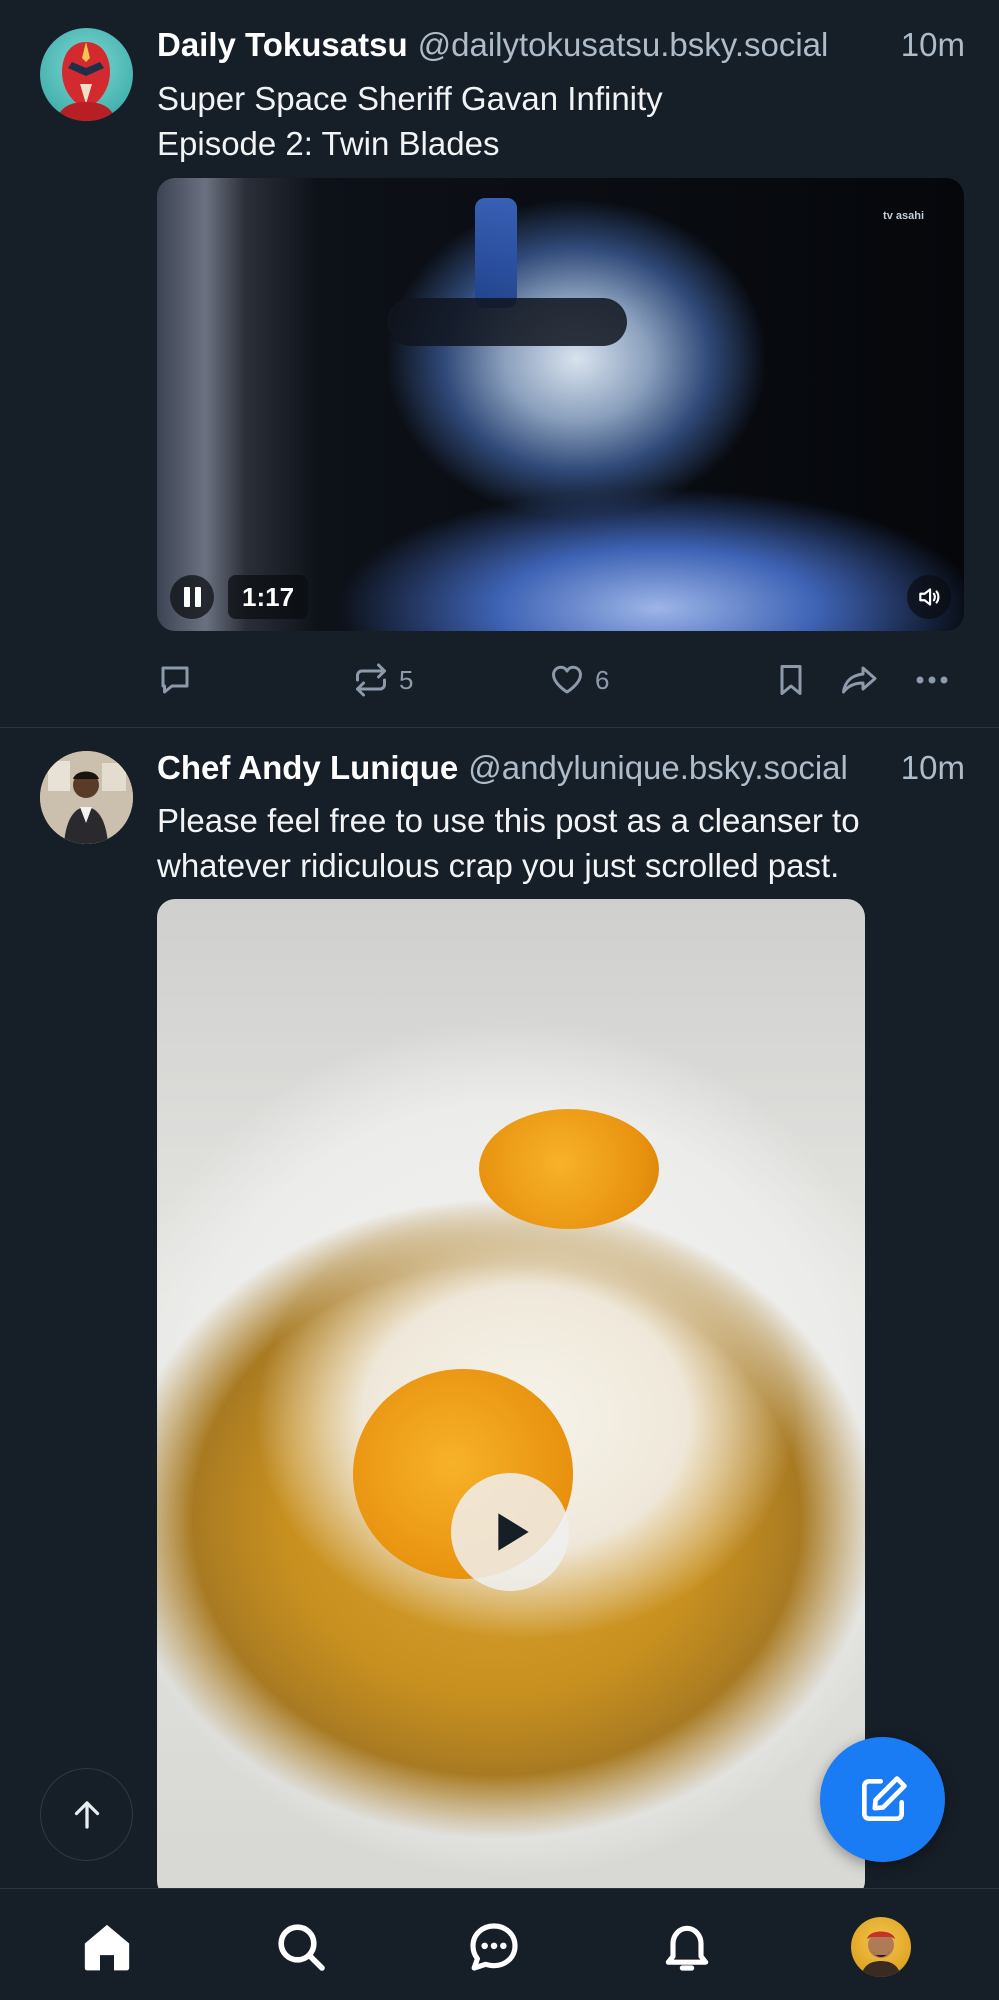 Image resolution: width=999 pixels, height=2000 pixels. I want to click on compose-icon, so click(884, 1798).